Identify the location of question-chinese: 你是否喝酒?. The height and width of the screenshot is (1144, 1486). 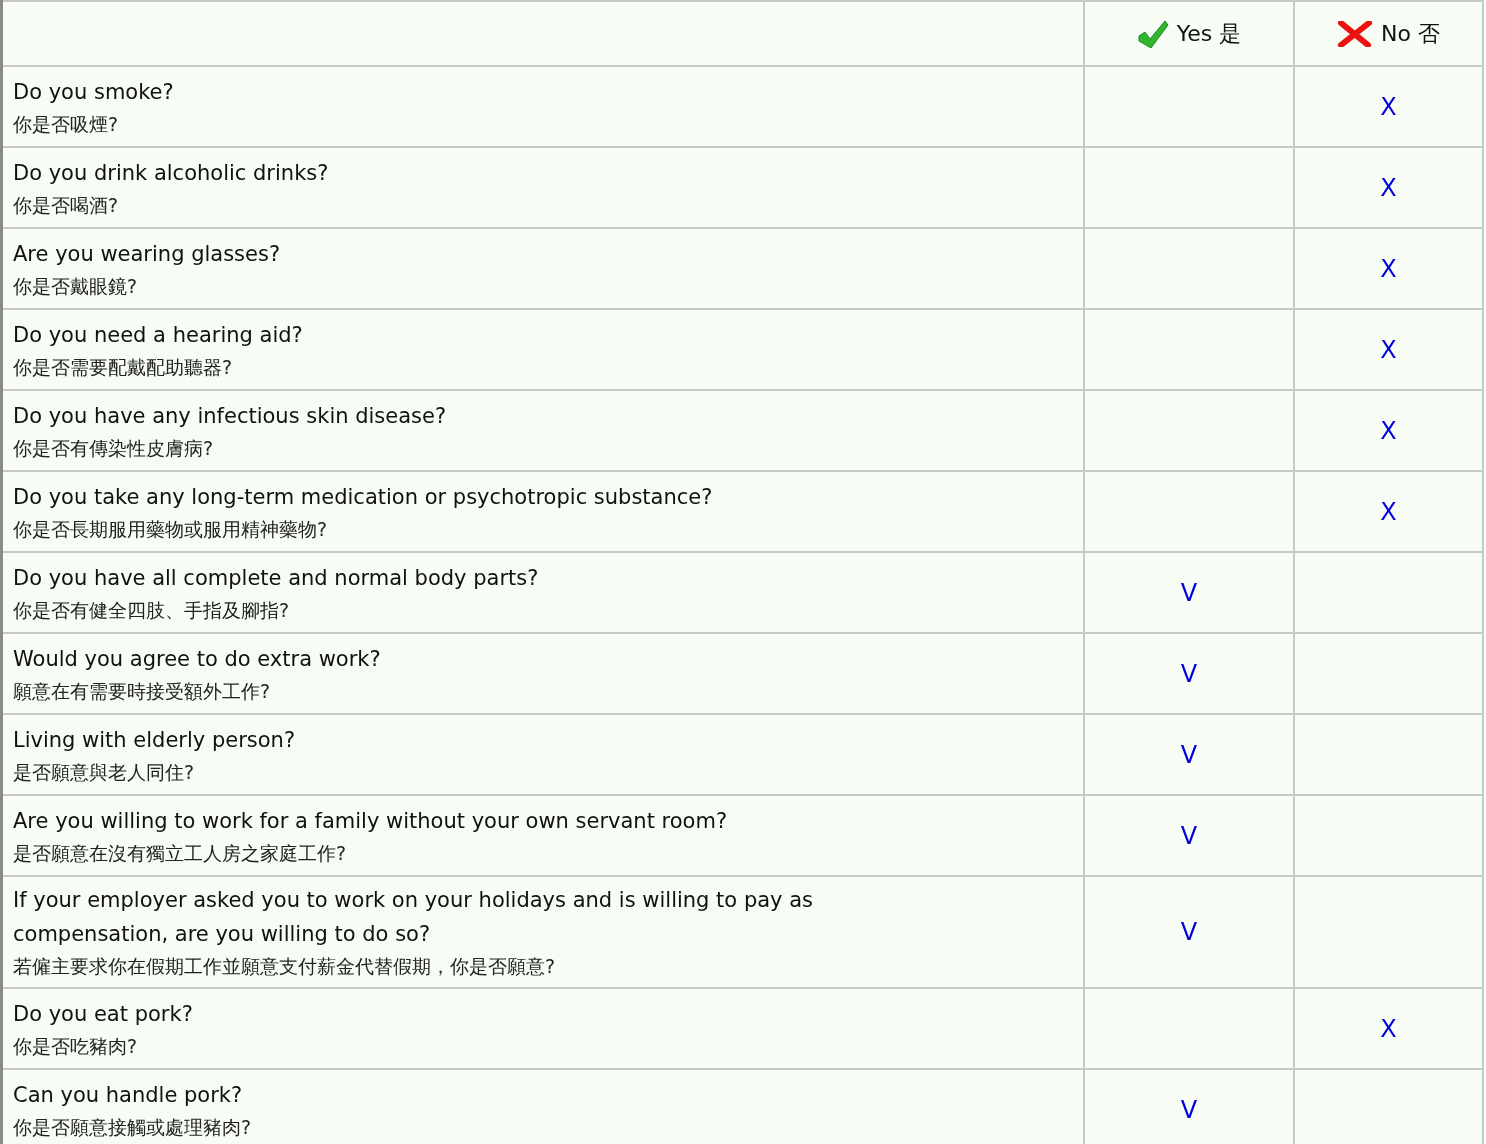
(66, 205).